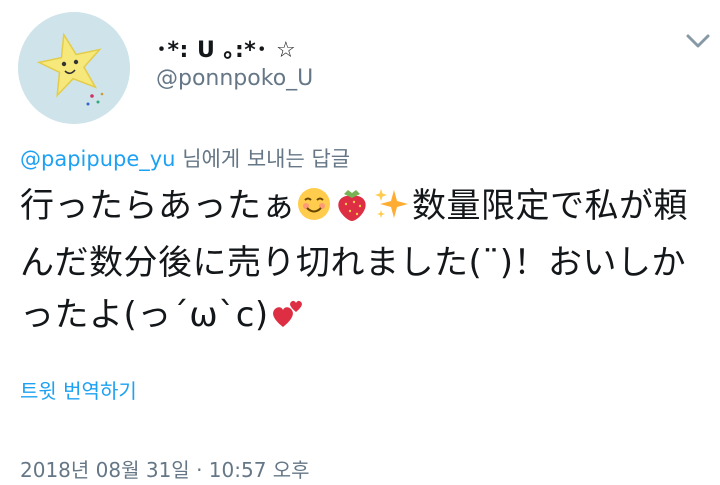 This screenshot has height=485, width=720. I want to click on avatar, so click(74, 68).